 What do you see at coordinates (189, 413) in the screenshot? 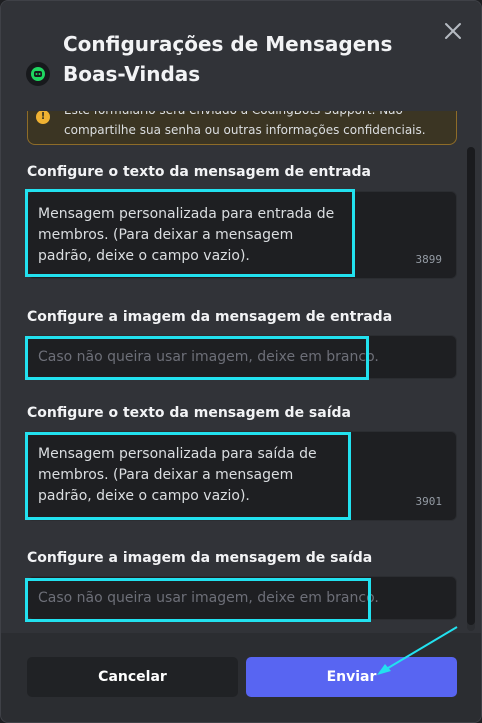
I see `leave-text-label: Configure o texto da mensagem de saída` at bounding box center [189, 413].